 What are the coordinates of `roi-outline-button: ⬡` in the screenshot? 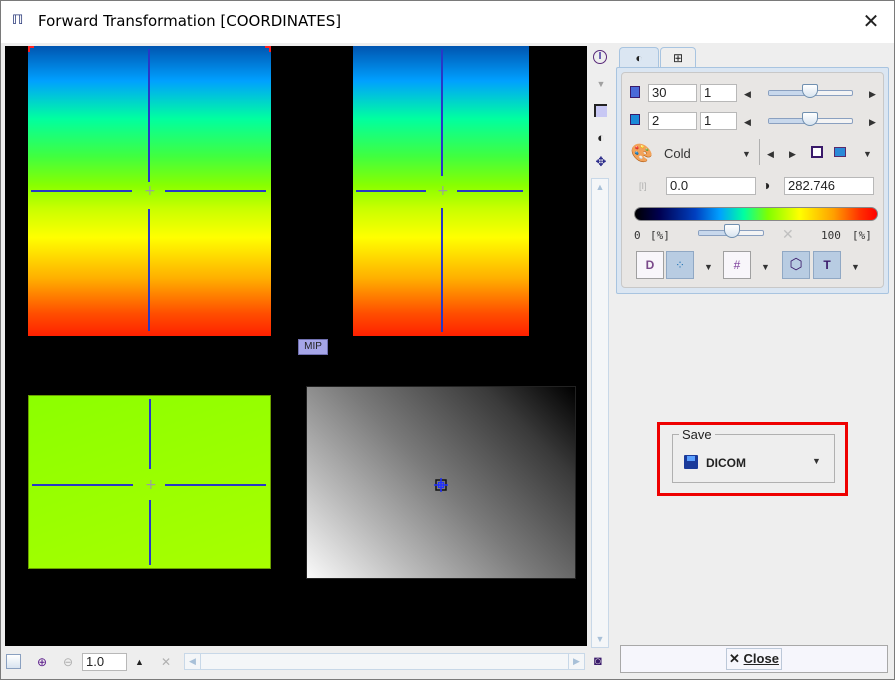 It's located at (796, 265).